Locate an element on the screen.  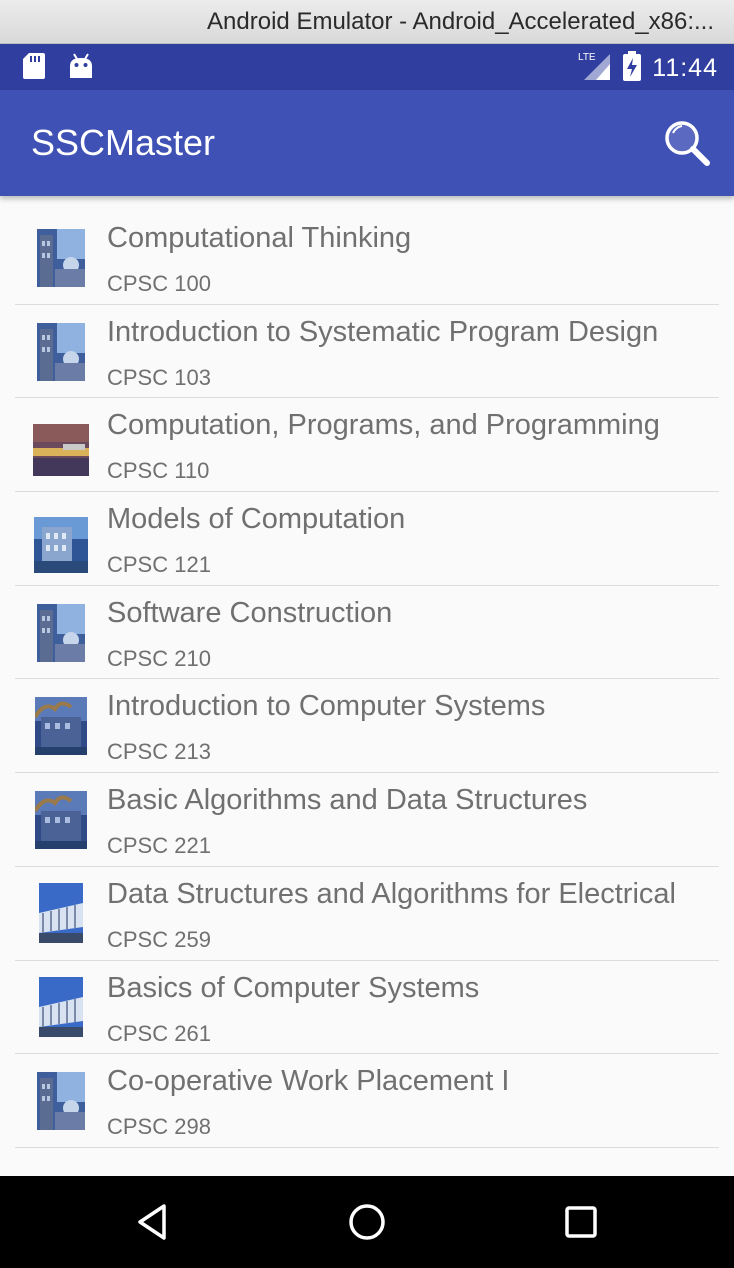
course-code: CPSC 298 is located at coordinates (159, 1127).